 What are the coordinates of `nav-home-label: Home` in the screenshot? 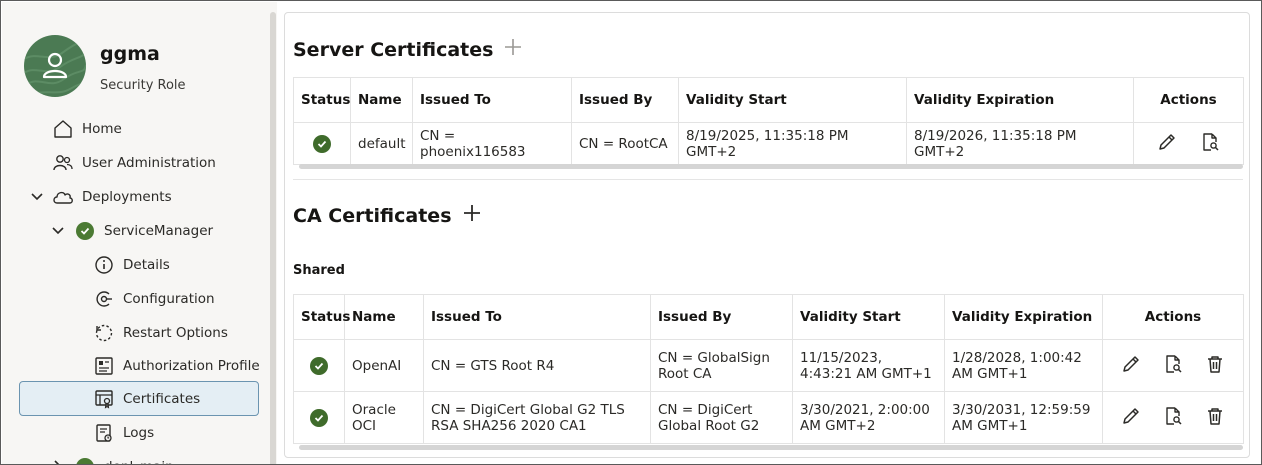 It's located at (102, 129).